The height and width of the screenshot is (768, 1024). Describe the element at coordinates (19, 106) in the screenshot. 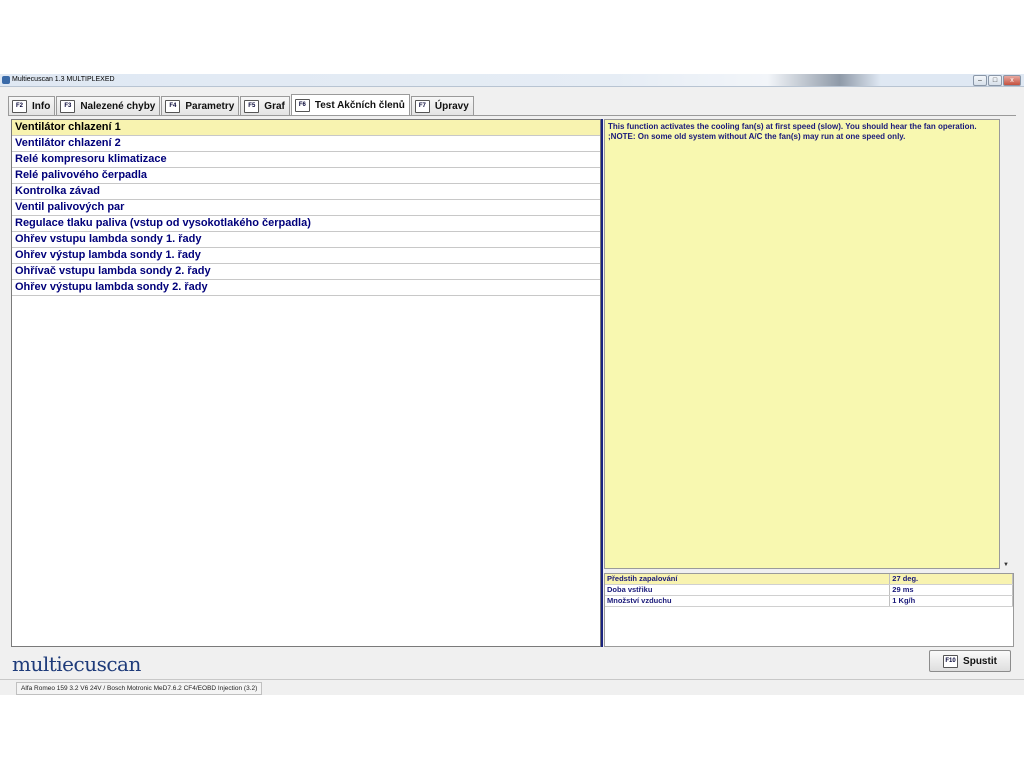

I see `f2-key-icon: F2` at that location.